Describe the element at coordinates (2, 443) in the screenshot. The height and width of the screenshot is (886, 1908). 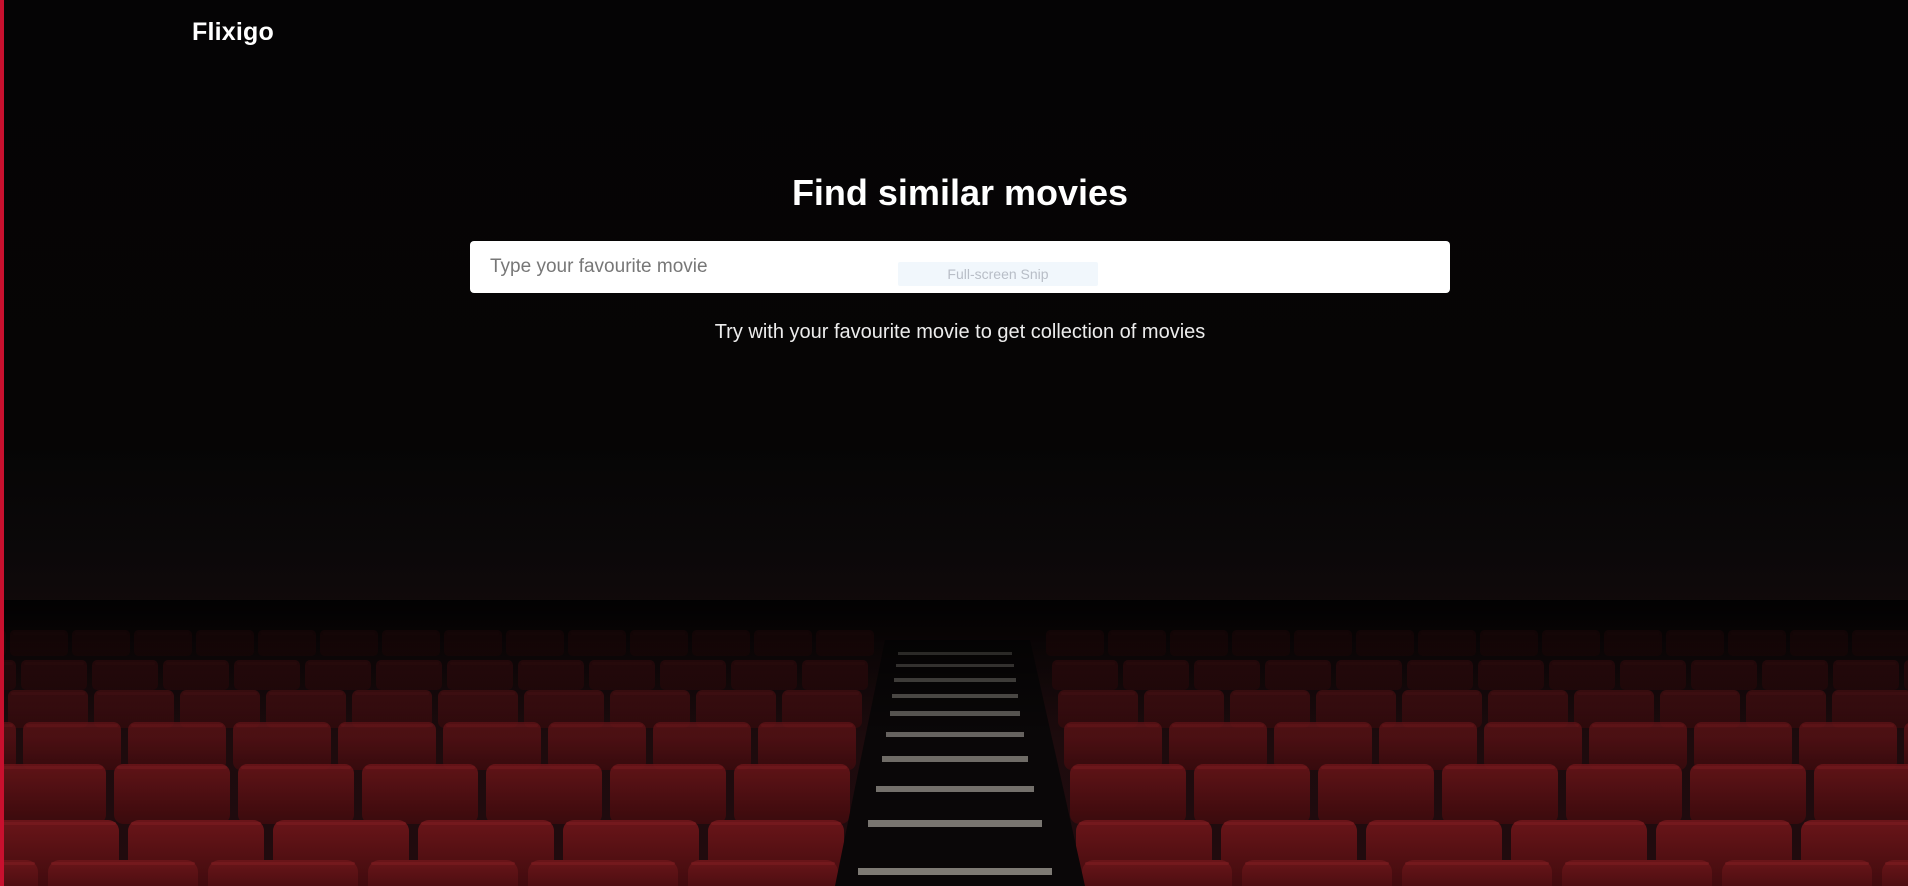
I see `left-accent-bar` at that location.